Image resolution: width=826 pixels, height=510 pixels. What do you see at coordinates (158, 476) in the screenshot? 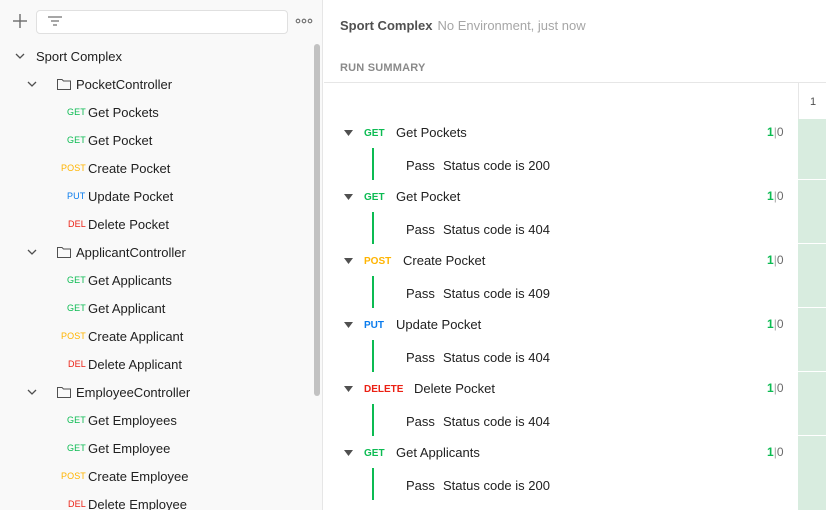
I see `request-item: POST Create Employee` at bounding box center [158, 476].